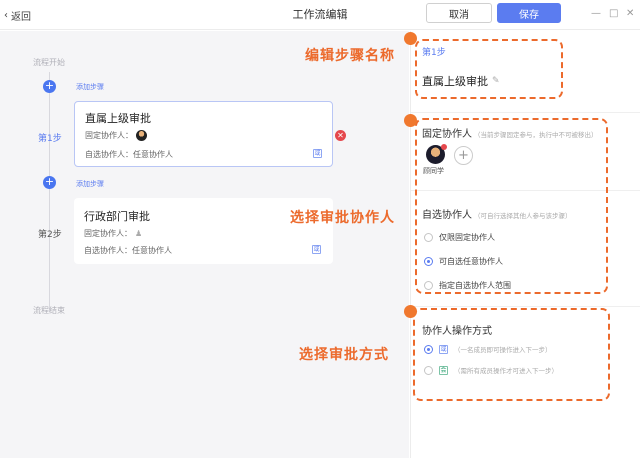 Image resolution: width=640 pixels, height=458 pixels. Describe the element at coordinates (350, 56) in the screenshot. I see `callout-step-name: 编辑步骤名称` at that location.